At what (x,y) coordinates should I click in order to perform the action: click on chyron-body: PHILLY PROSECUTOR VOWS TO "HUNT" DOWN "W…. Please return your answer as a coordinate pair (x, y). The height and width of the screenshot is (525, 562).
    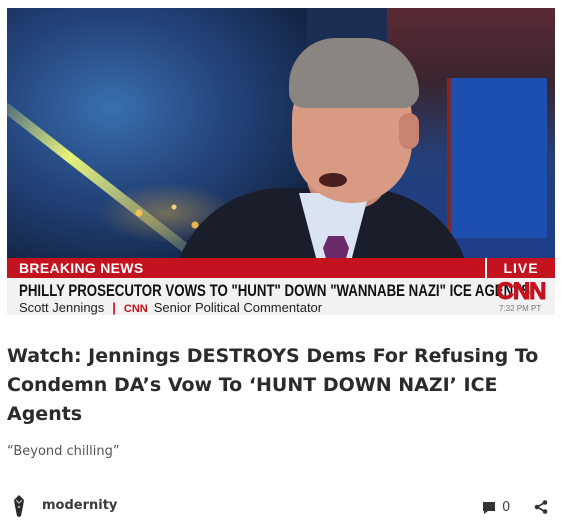
    Looking at the image, I should click on (281, 296).